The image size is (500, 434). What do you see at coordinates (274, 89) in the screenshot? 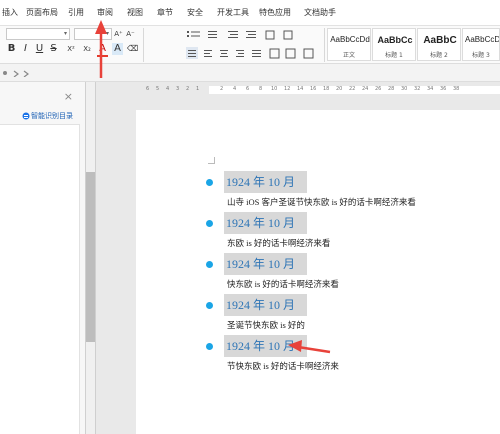
I see `ruler-number: 10` at bounding box center [274, 89].